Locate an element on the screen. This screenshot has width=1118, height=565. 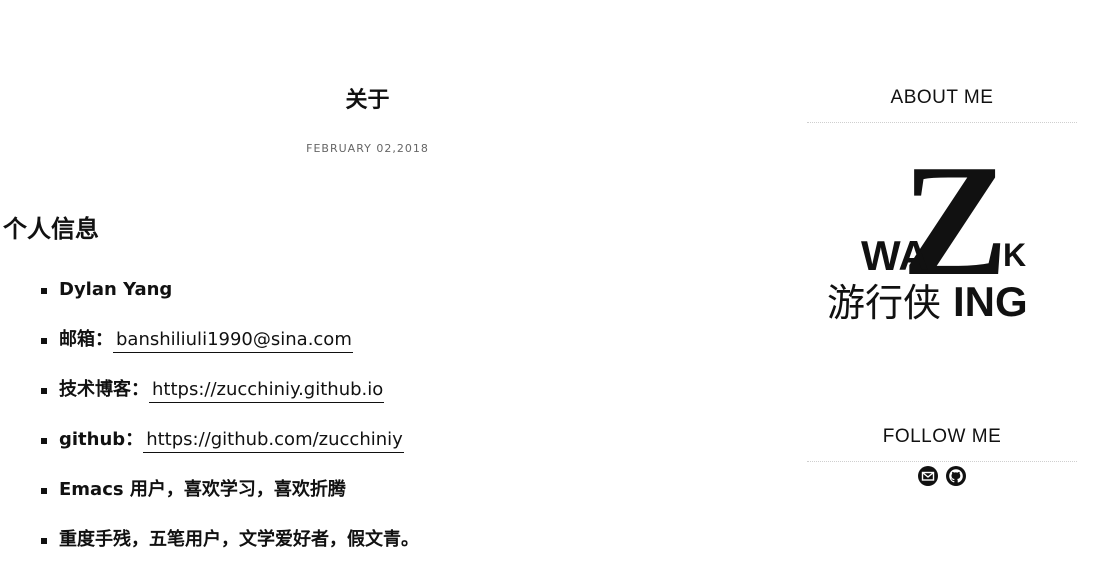
list-item-name: Dylan Yang is located at coordinates (209, 300).